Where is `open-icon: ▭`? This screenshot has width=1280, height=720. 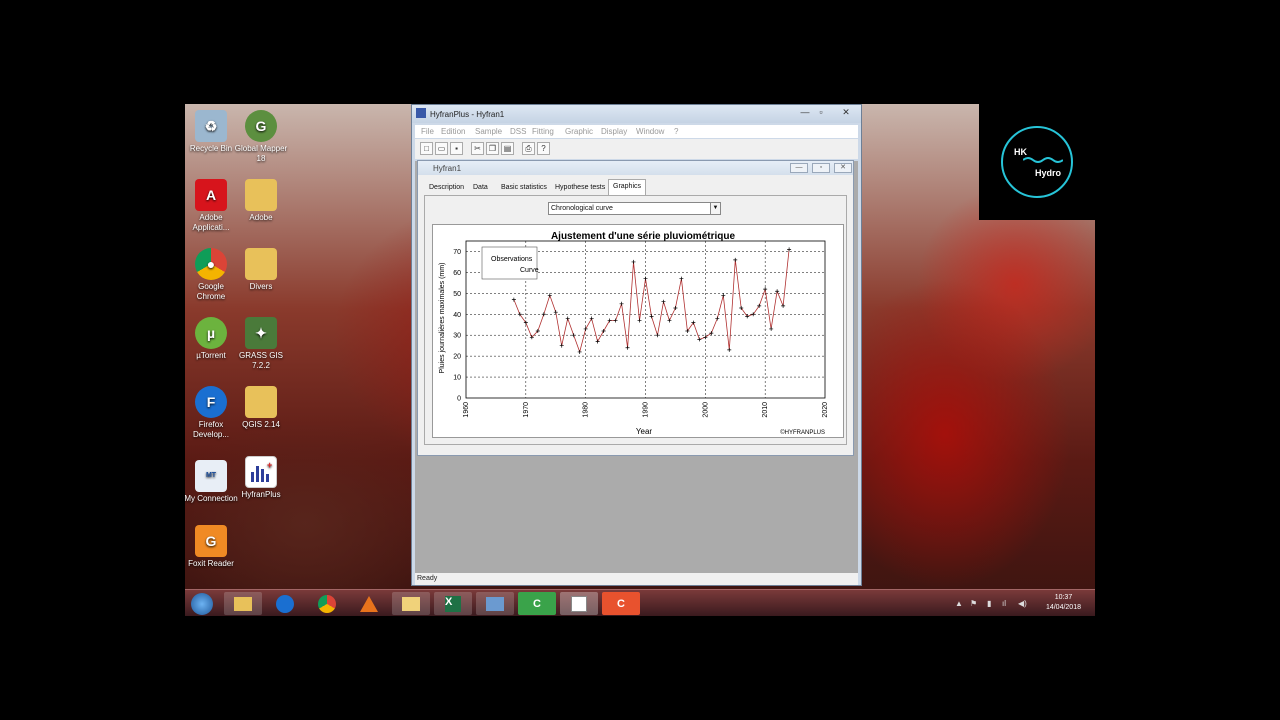 open-icon: ▭ is located at coordinates (441, 148).